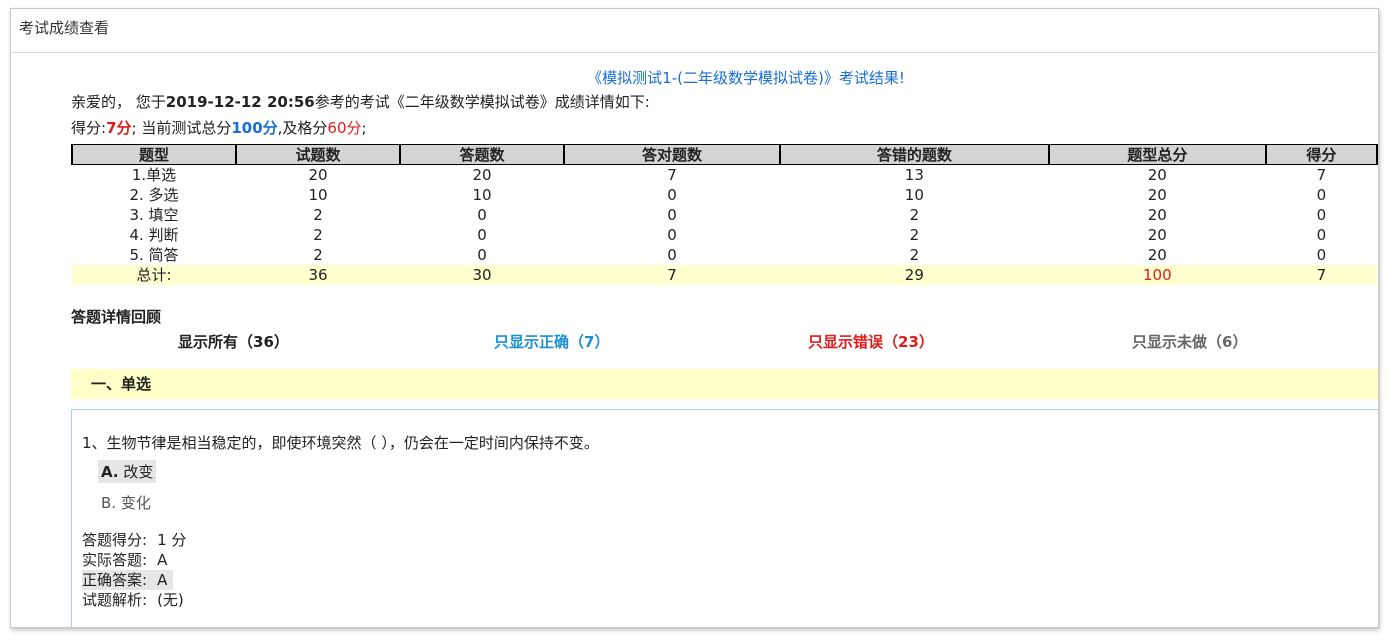 The image size is (1389, 635). I want to click on col-header-count: 试题数, so click(318, 154).